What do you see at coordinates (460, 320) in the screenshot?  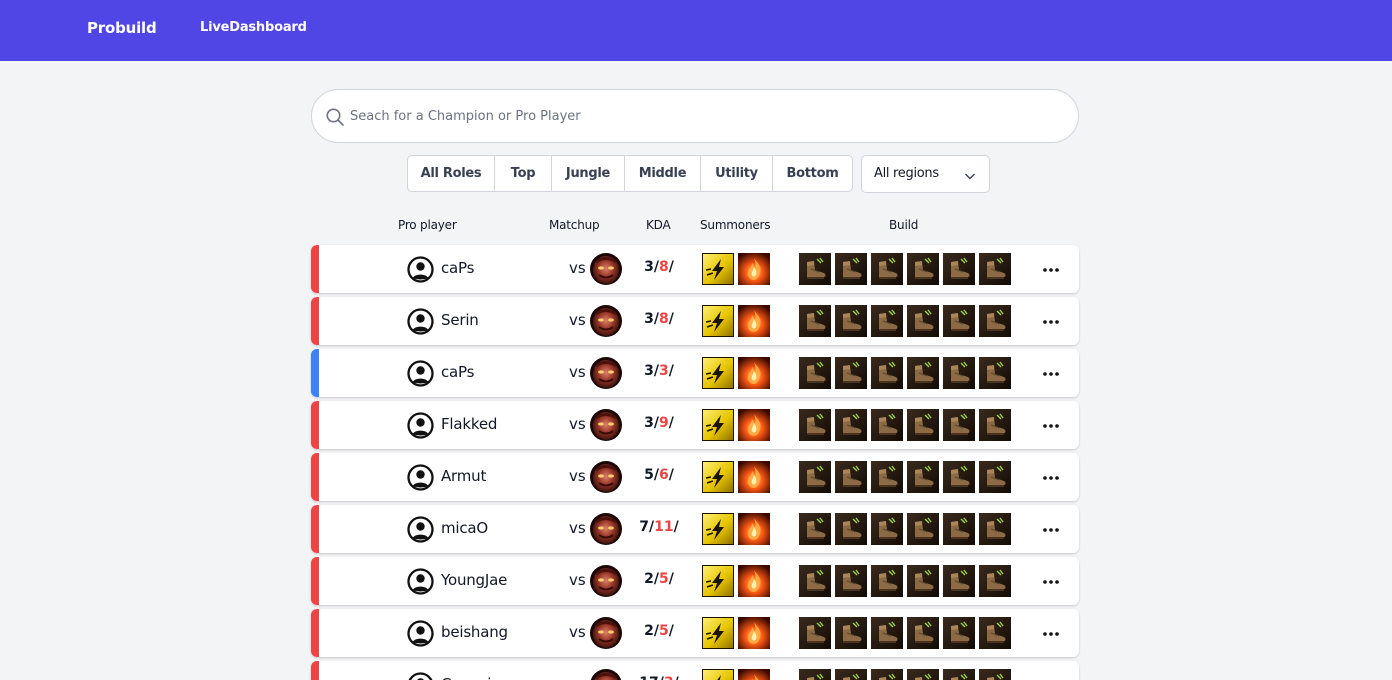 I see `player-name: Serin` at bounding box center [460, 320].